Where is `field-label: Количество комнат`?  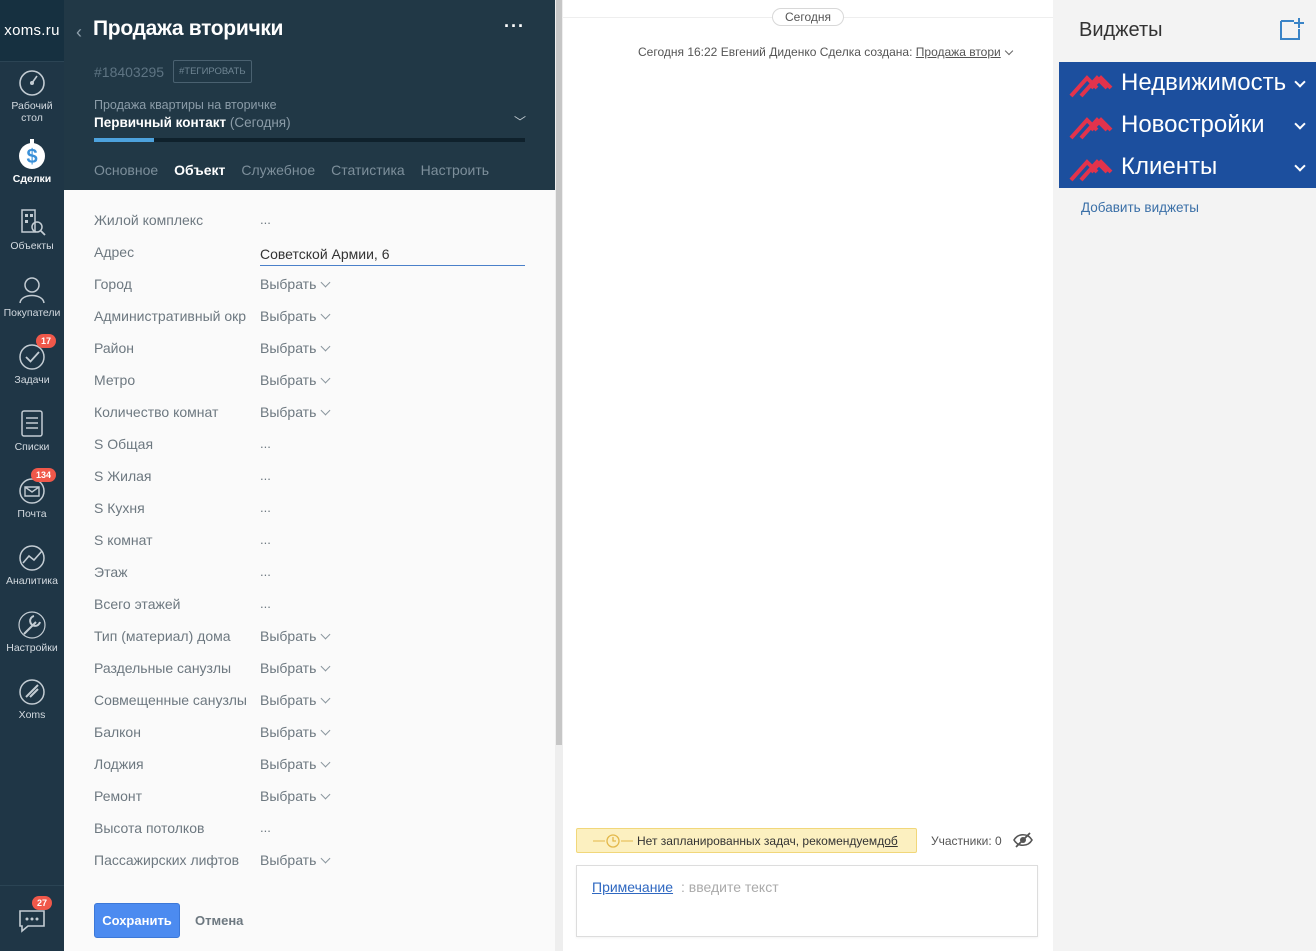 field-label: Количество комнат is located at coordinates (156, 412).